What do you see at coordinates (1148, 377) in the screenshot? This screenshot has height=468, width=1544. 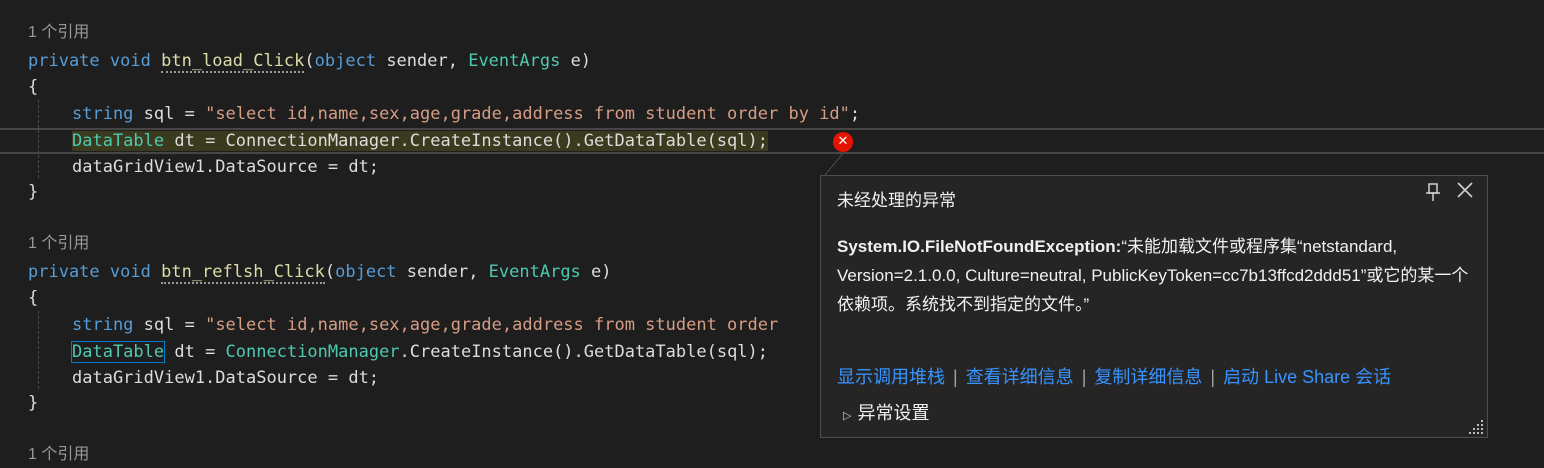 I see `copy-details-link: 复制详细信息` at bounding box center [1148, 377].